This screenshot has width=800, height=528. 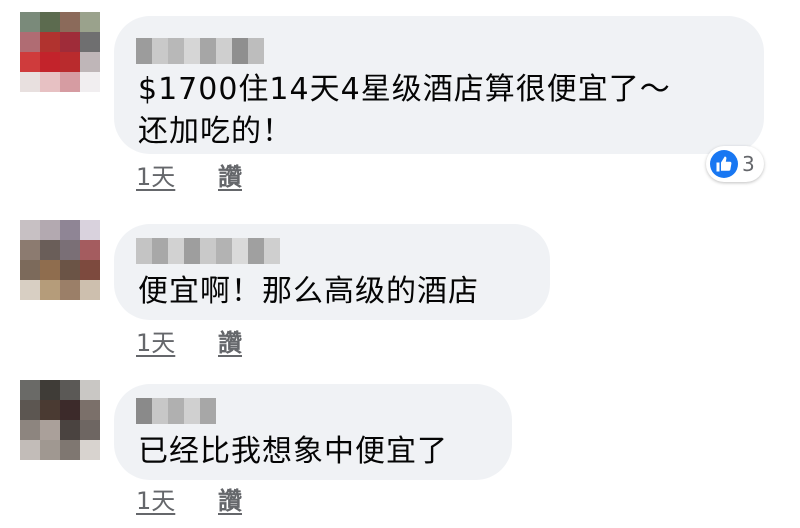 What do you see at coordinates (724, 164) in the screenshot?
I see `thumbs-up-icon` at bounding box center [724, 164].